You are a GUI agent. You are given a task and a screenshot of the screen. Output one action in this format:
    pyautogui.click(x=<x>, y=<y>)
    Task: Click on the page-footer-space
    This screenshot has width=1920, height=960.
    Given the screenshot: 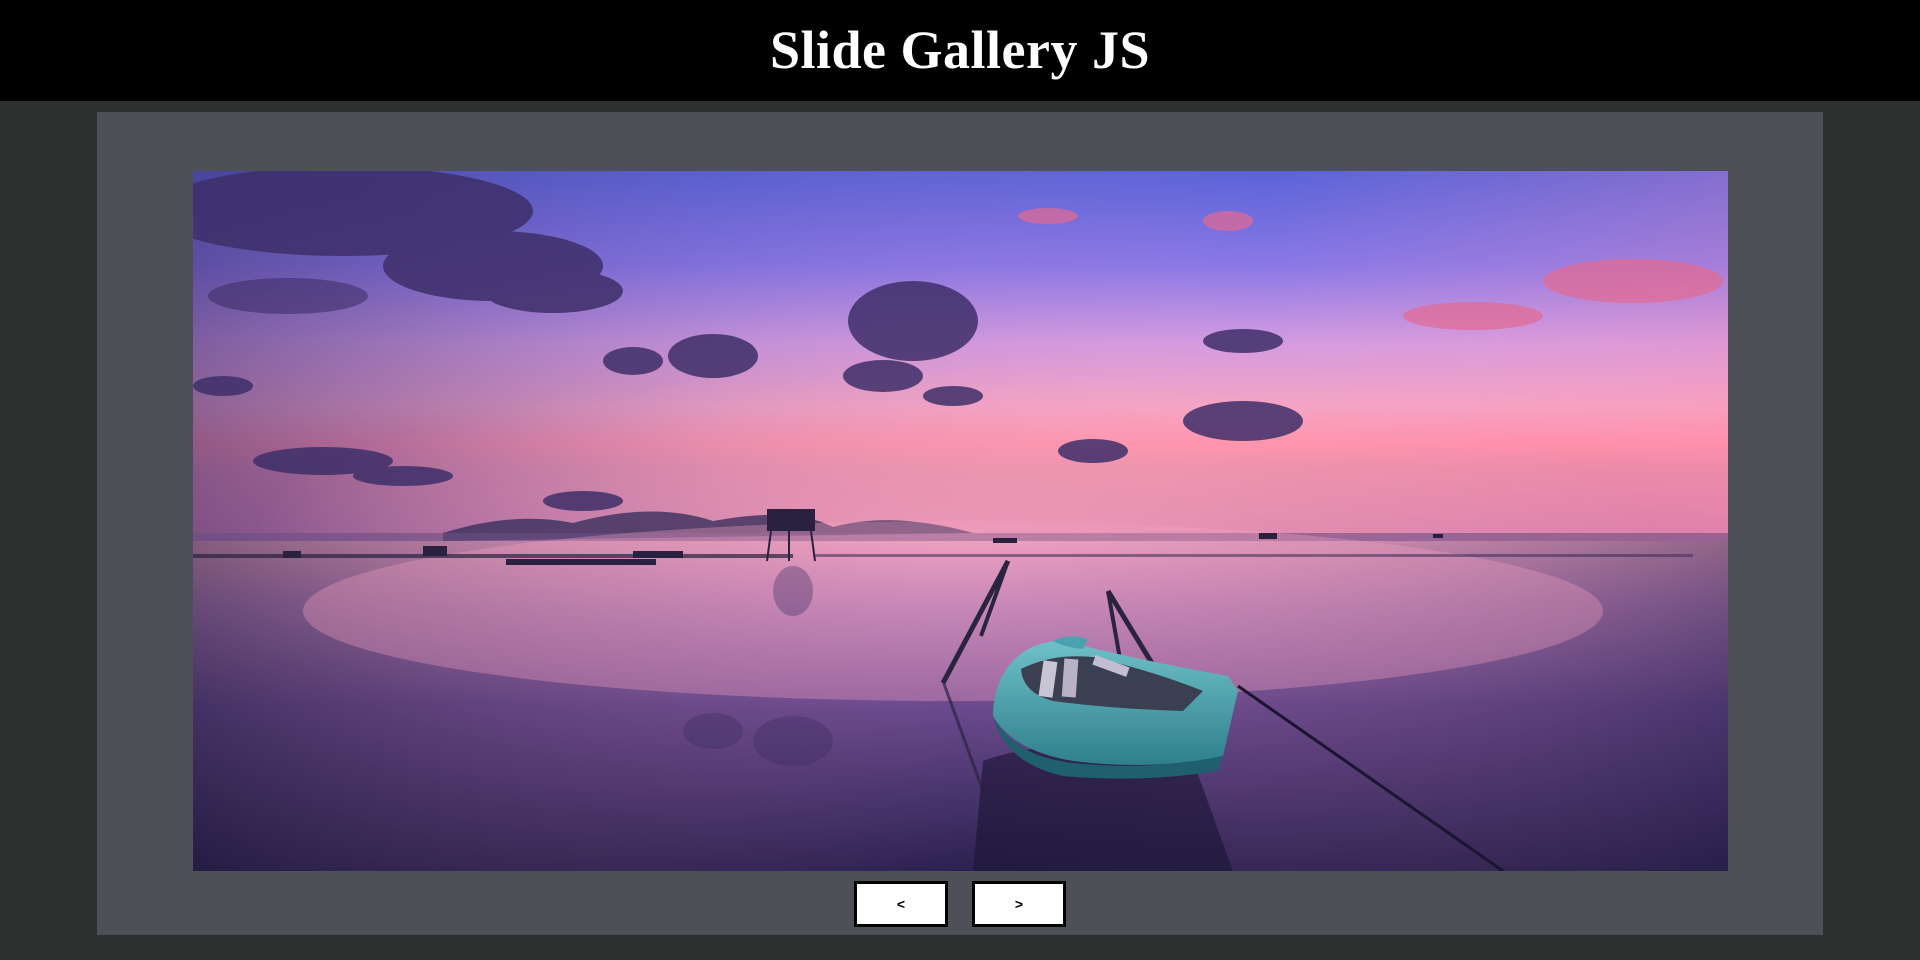 What is the action you would take?
    pyautogui.click(x=960, y=947)
    